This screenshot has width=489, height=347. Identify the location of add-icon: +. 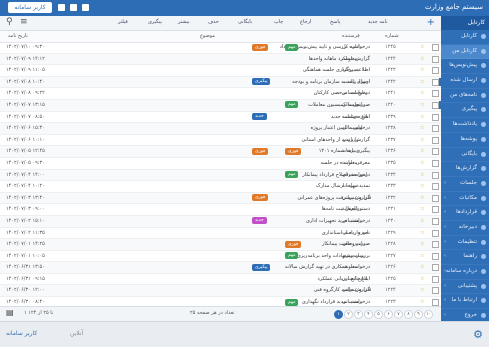
(431, 22).